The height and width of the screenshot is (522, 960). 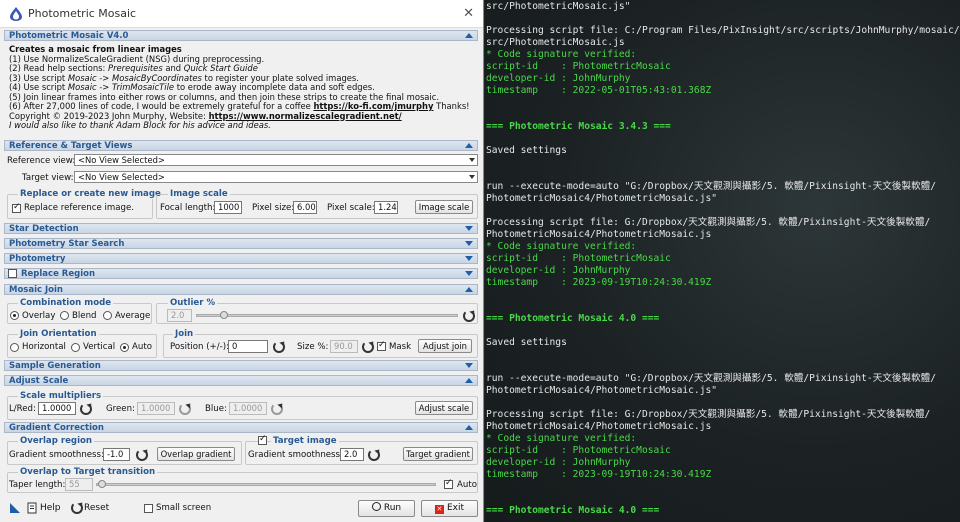 I want to click on green-reset-icon, so click(x=185, y=409).